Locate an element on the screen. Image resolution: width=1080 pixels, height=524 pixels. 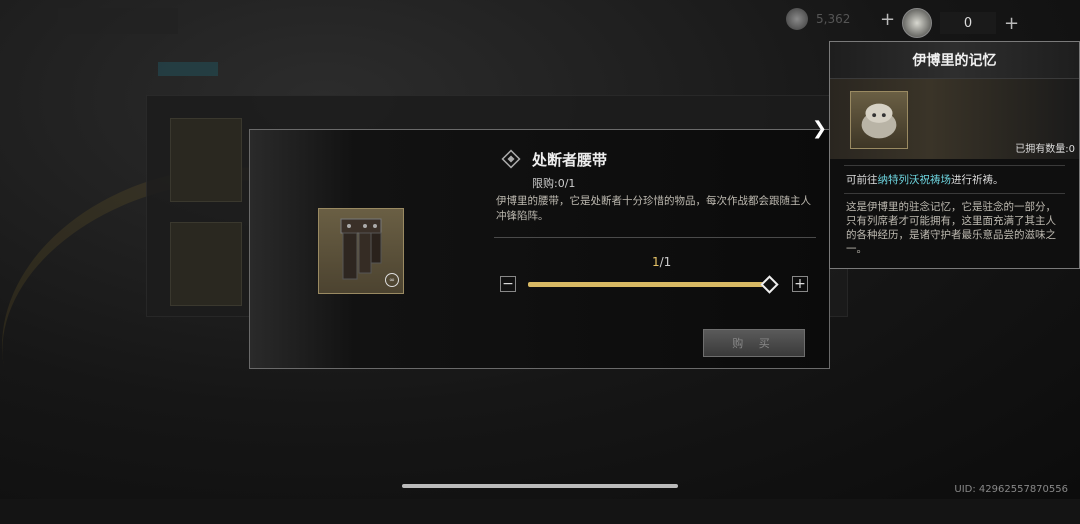
tooltip-image-row: 已拥有数量:0 is located at coordinates (954, 119).